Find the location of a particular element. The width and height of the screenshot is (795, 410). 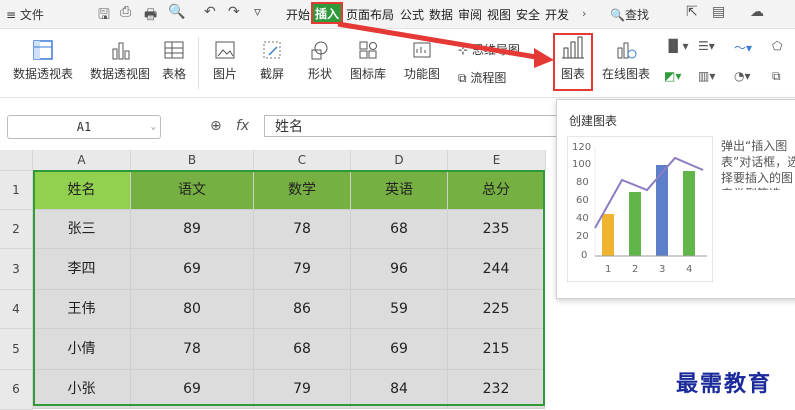

table-cell: 86 is located at coordinates (302, 309).